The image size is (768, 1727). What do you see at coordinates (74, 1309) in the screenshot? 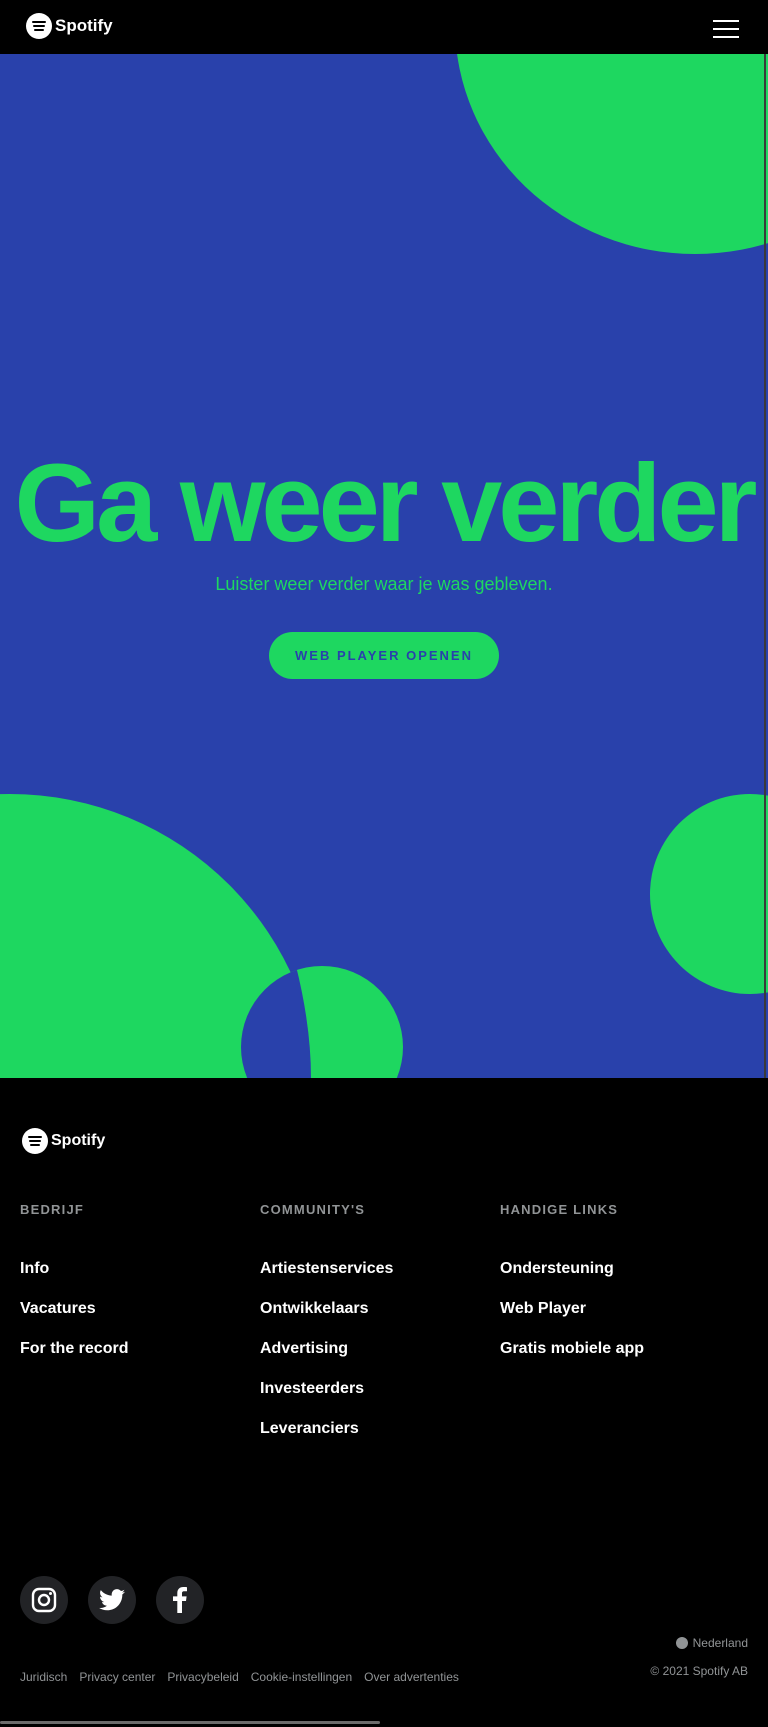
I see `footer-link-vacatures: Vacatures` at bounding box center [74, 1309].